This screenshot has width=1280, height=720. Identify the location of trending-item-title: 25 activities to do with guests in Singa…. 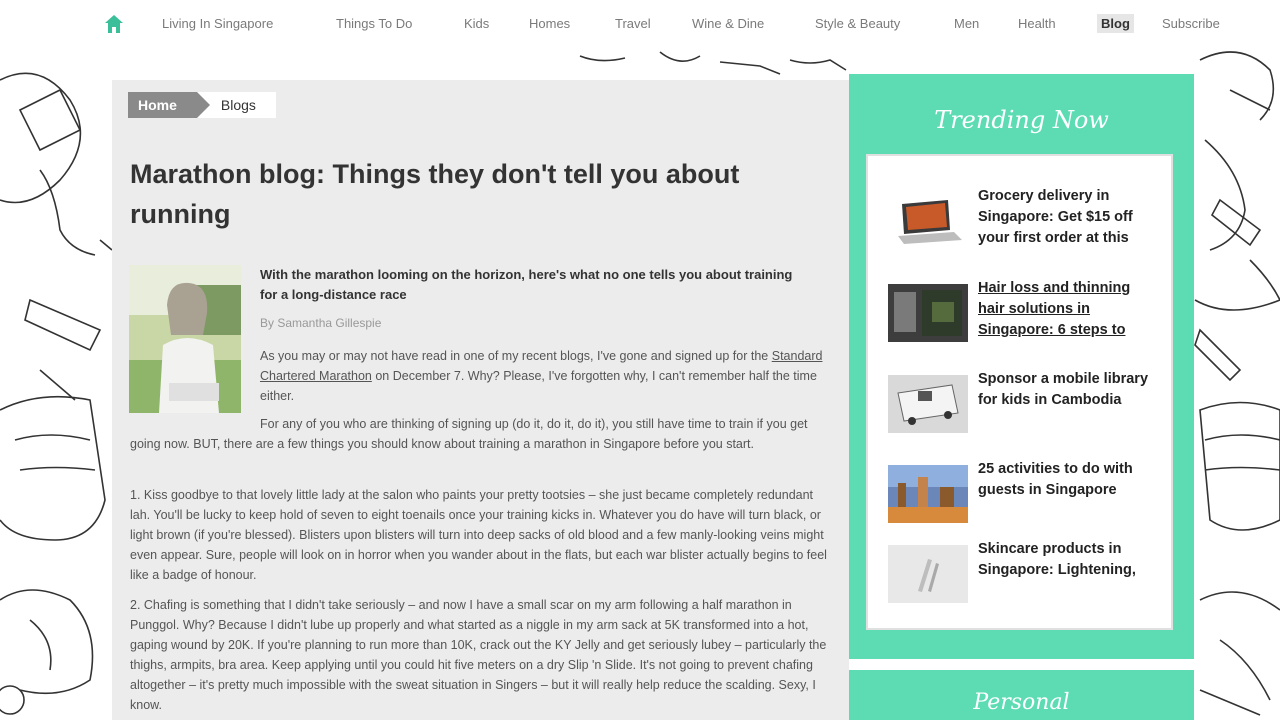
(1066, 480).